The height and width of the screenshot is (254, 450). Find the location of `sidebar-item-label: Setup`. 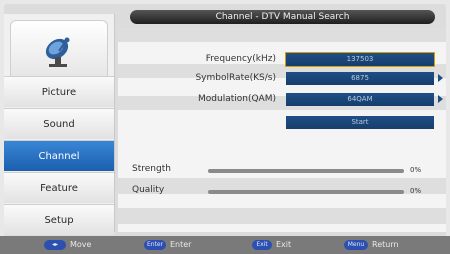

sidebar-item-label: Setup is located at coordinates (59, 220).